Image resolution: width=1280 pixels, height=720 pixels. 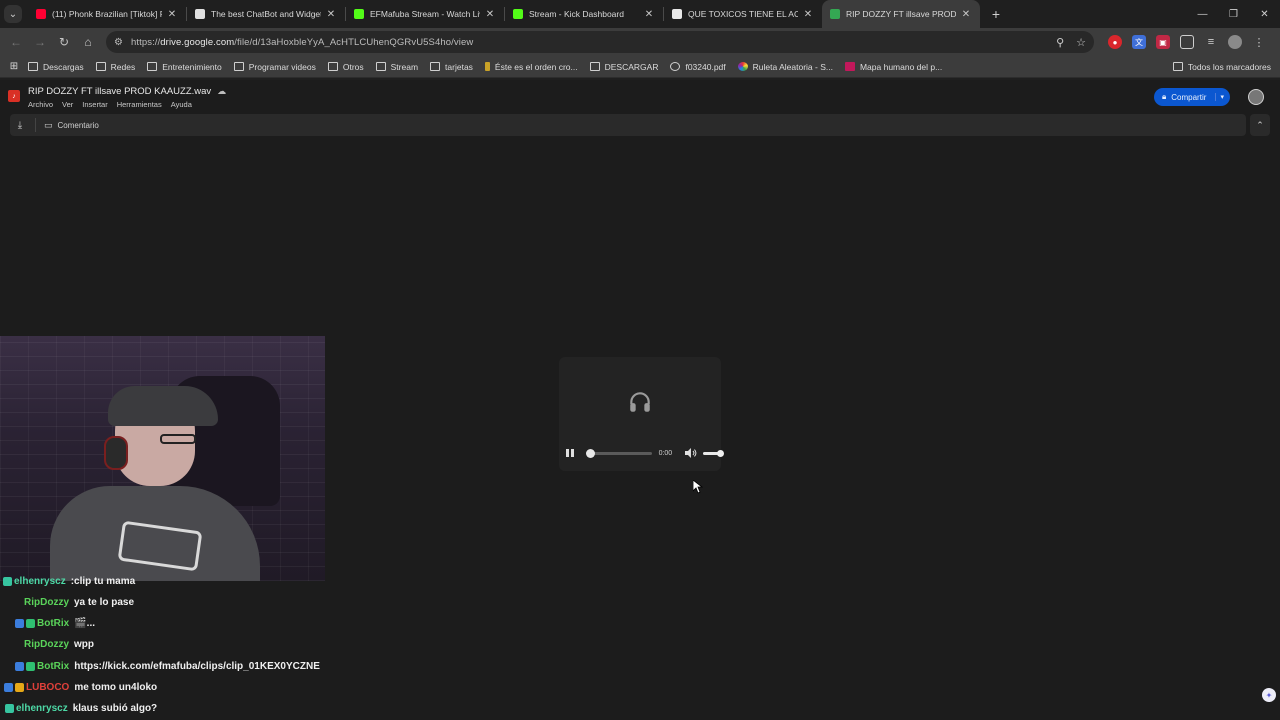 I want to click on share-button: 🔒︎ Compartir ▾, so click(x=1192, y=97).